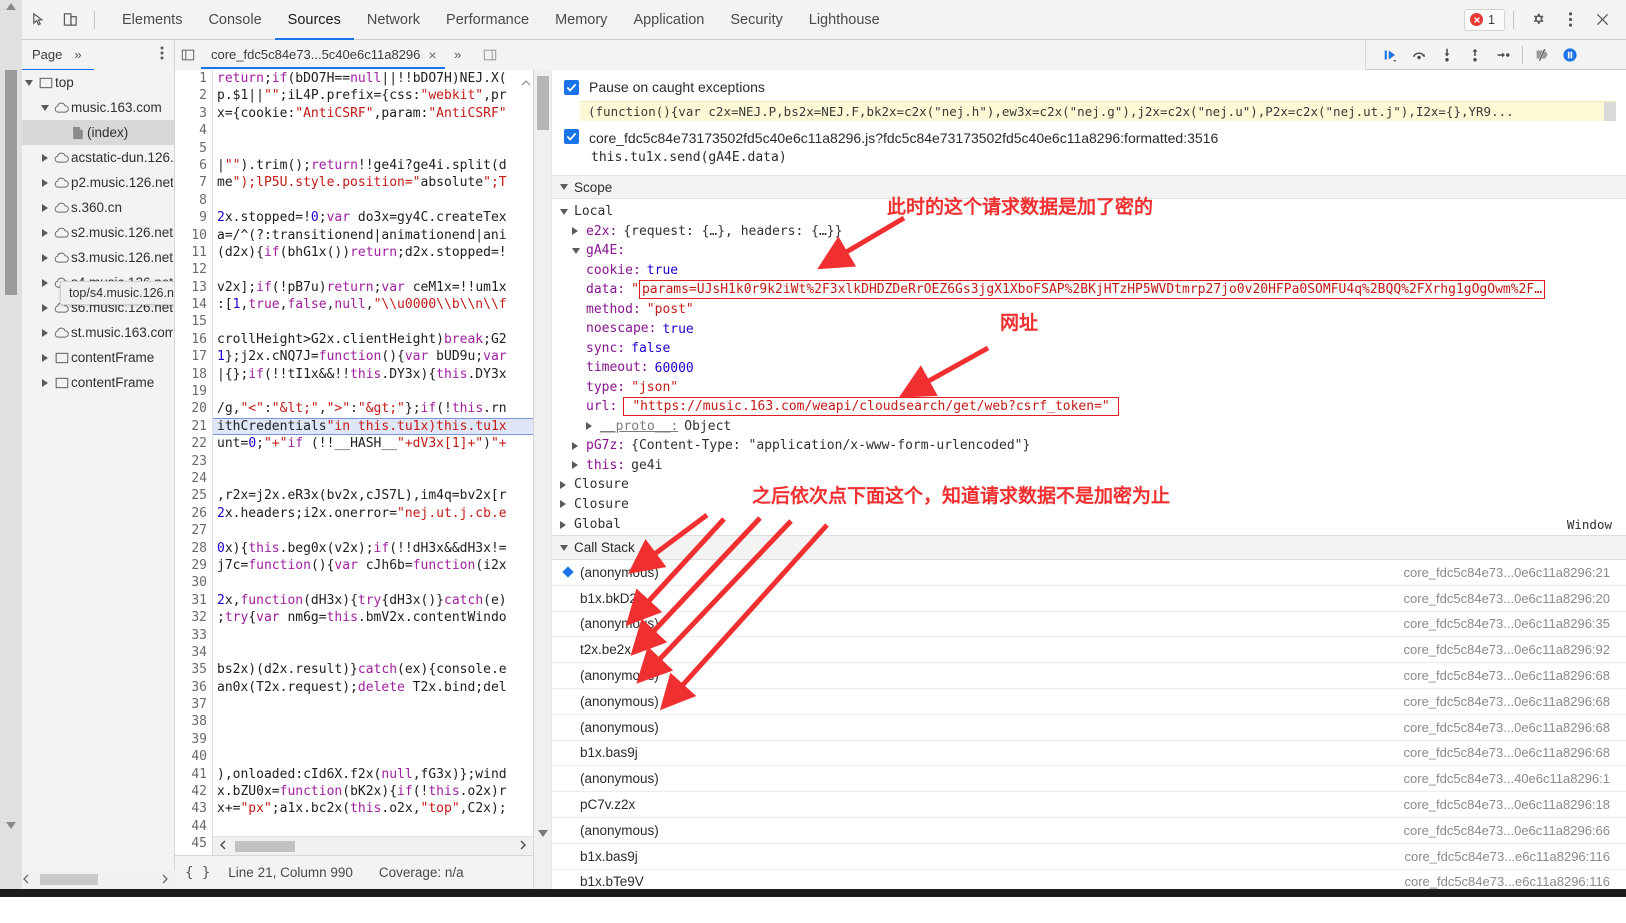  I want to click on tab-elements: Elements, so click(152, 20).